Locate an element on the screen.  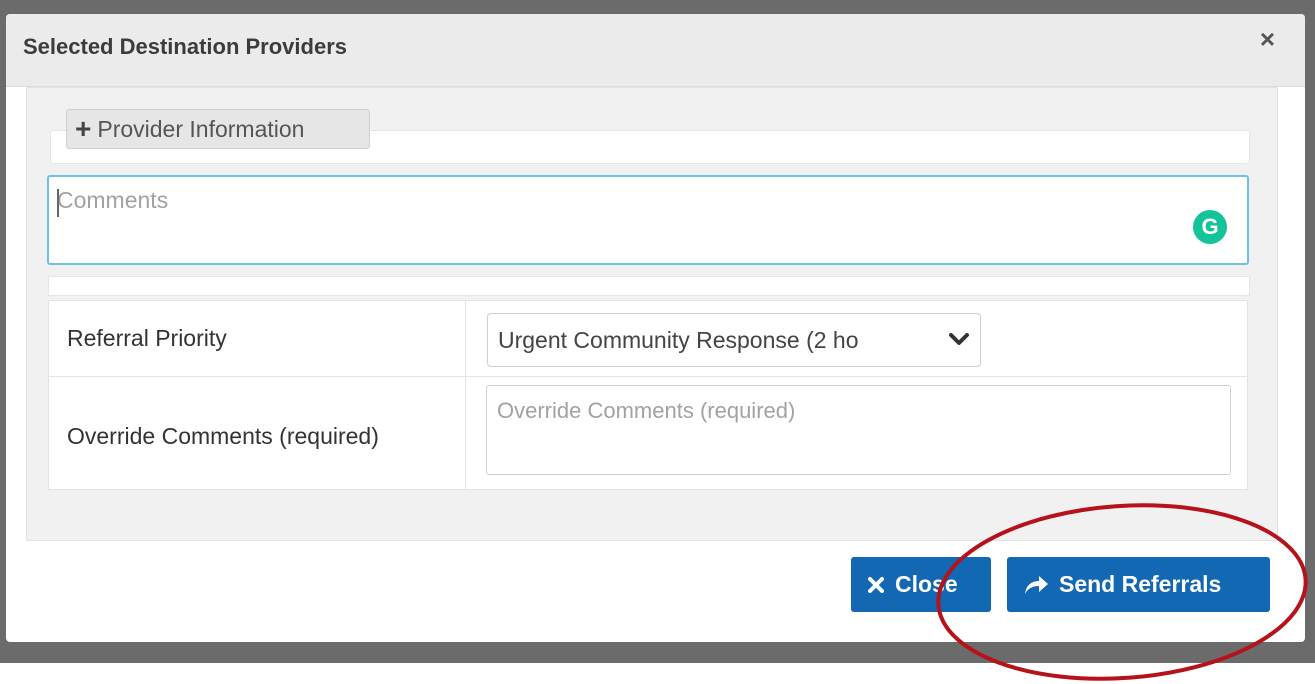
close-button: Close is located at coordinates (921, 584).